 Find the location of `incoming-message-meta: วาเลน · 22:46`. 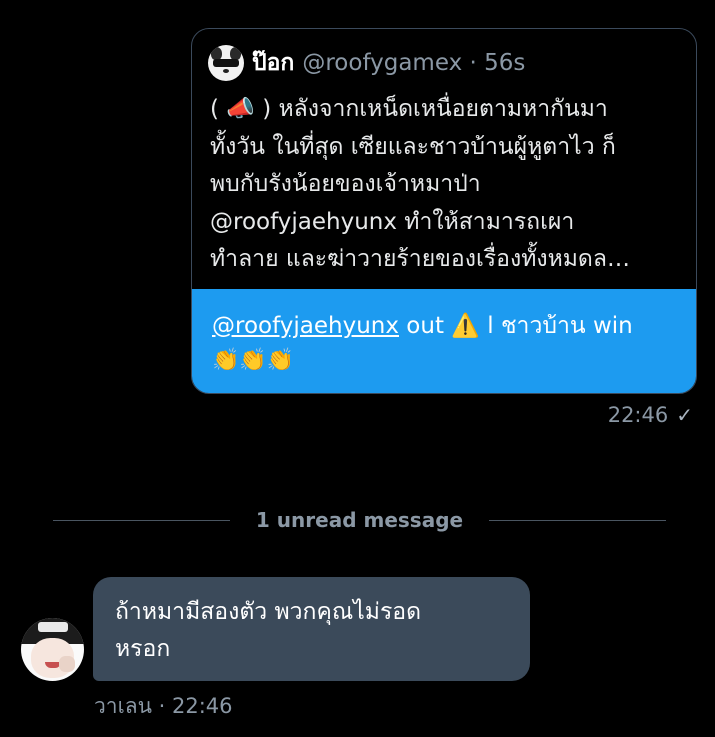

incoming-message-meta: วาเลน · 22:46 is located at coordinates (163, 706).